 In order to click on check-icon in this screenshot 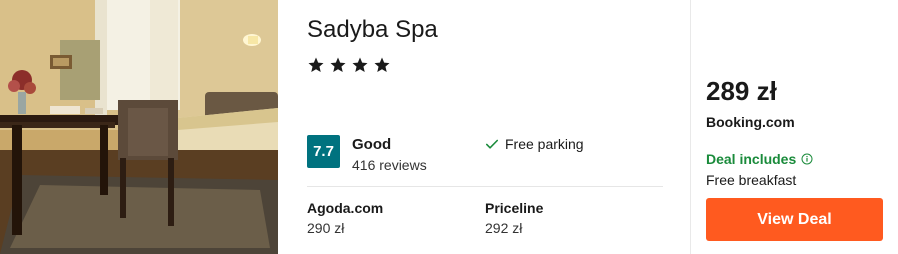, I will do `click(492, 144)`.